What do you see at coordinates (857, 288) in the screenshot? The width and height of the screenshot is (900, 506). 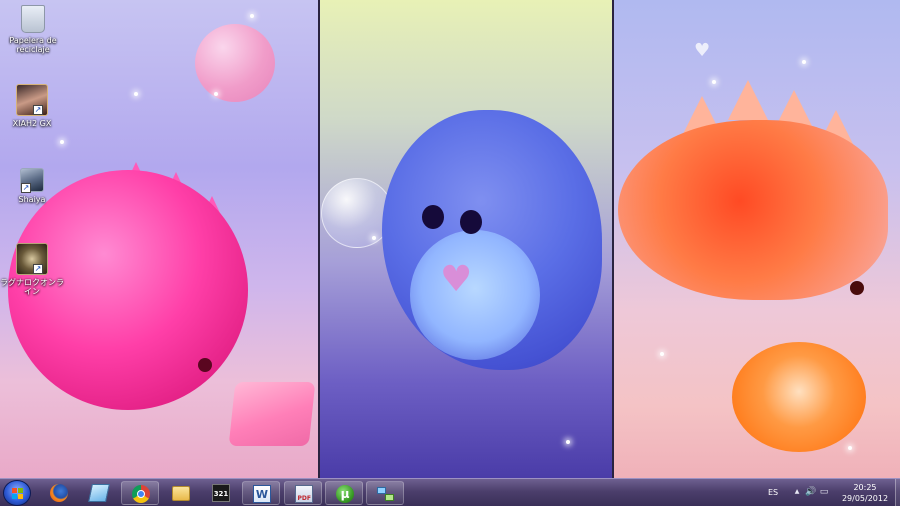 I see `orange-dino-eye` at bounding box center [857, 288].